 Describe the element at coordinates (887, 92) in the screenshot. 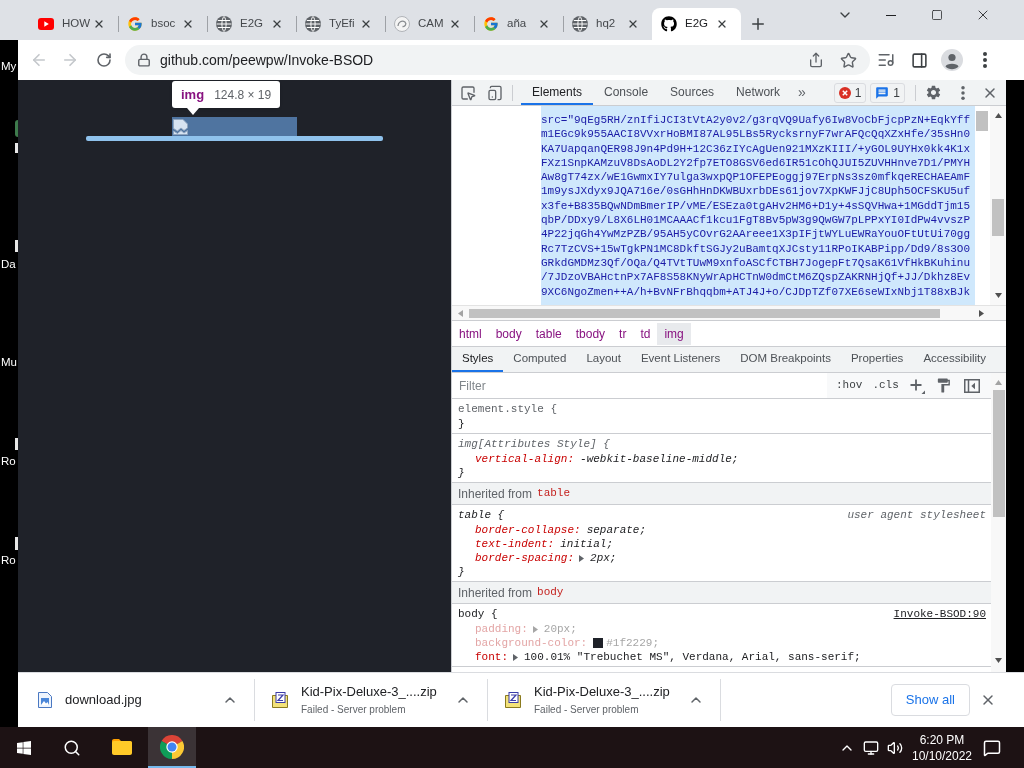

I see `message-counter: 1` at that location.